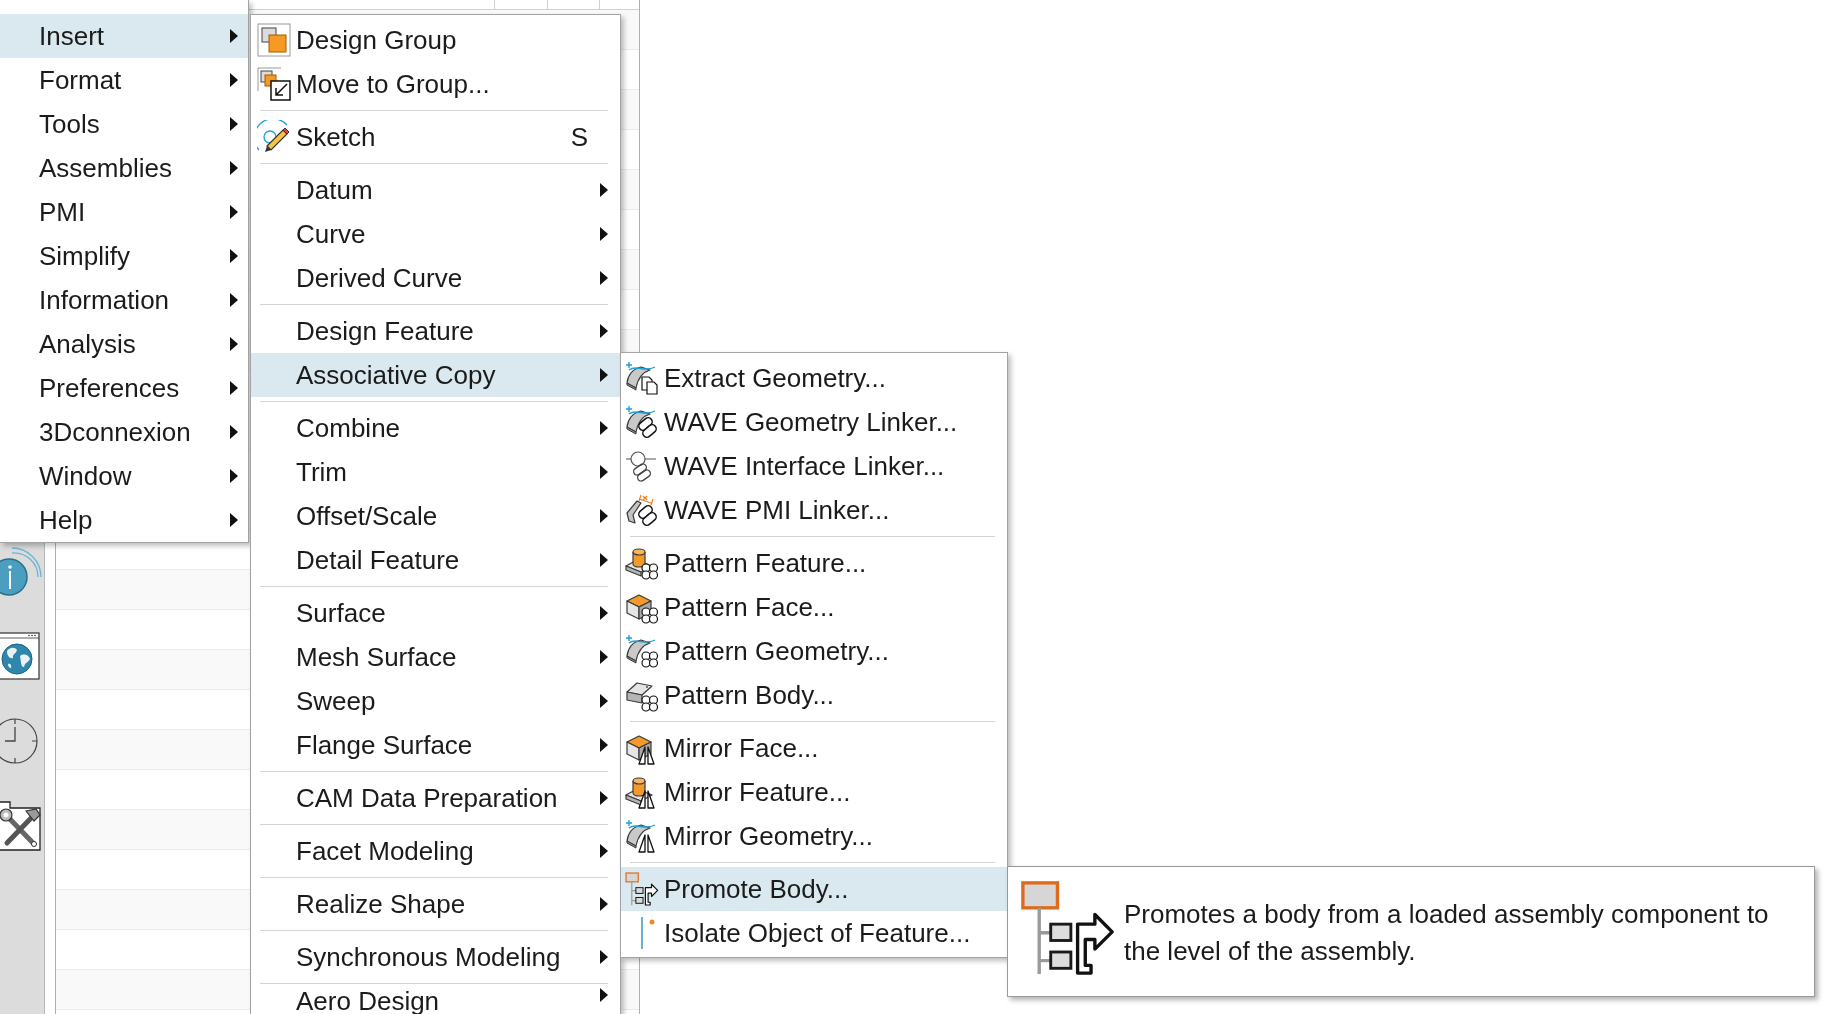 This screenshot has height=1014, width=1840. Describe the element at coordinates (124, 168) in the screenshot. I see `menu-item: Assemblies` at that location.